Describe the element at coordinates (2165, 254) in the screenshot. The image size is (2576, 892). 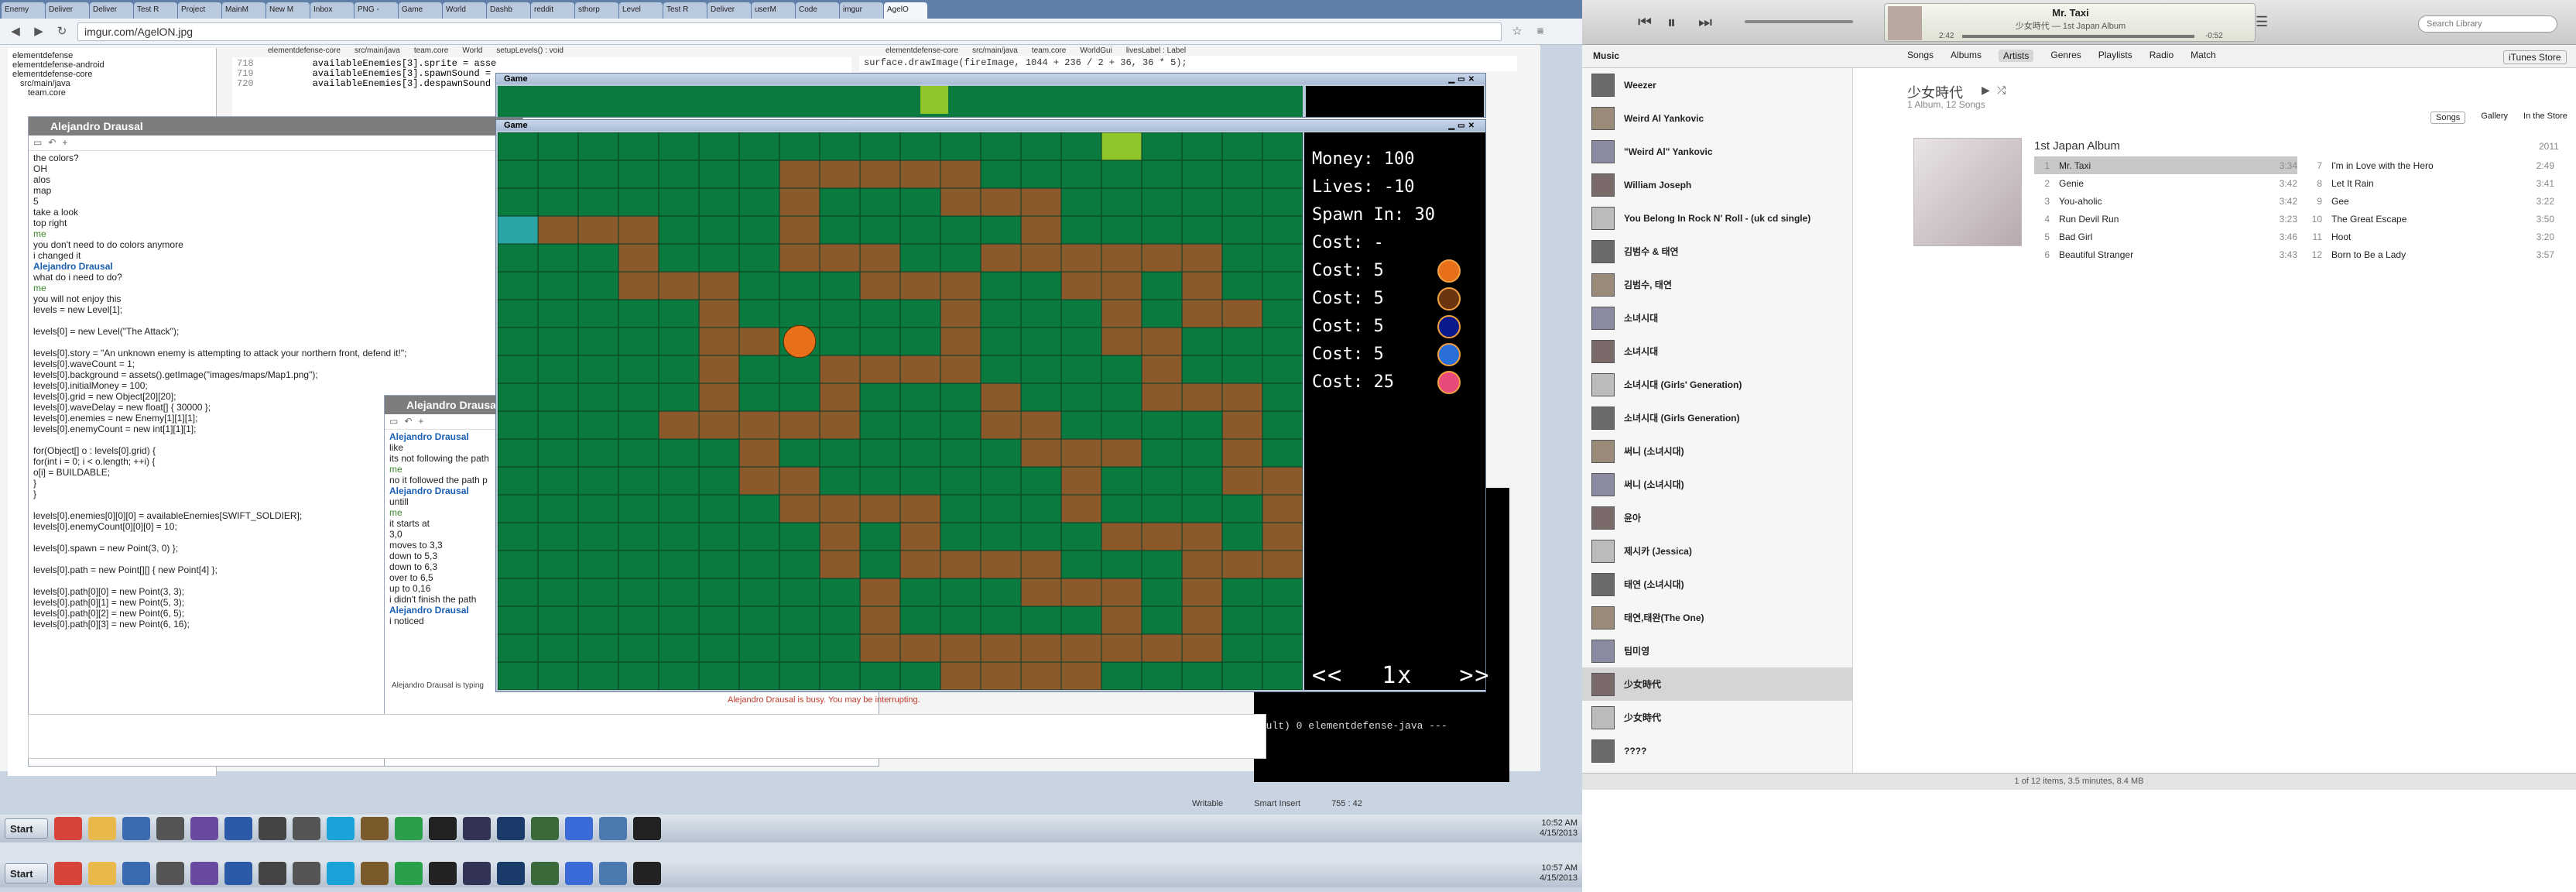
I see `track-row: 6 Beautiful Stranger 3:43` at that location.